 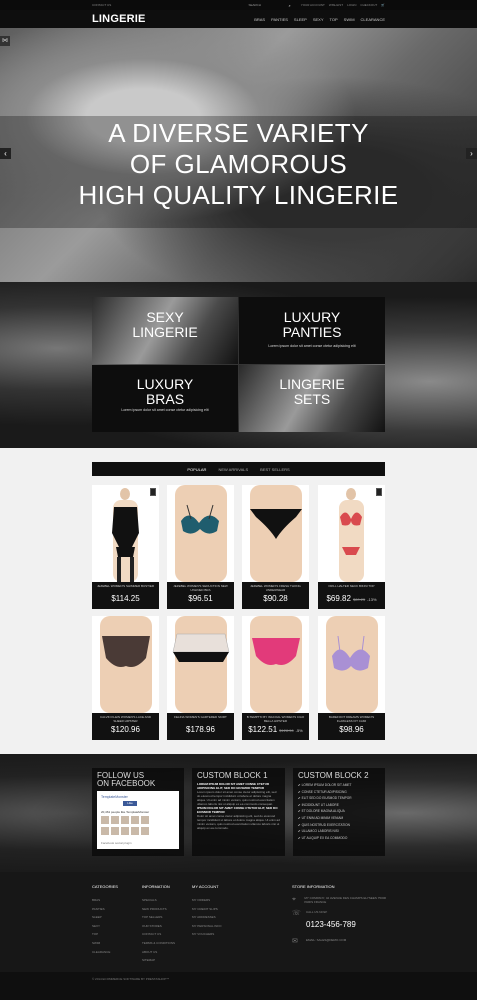 I want to click on footer-link: SLEEP, so click(x=105, y=917).